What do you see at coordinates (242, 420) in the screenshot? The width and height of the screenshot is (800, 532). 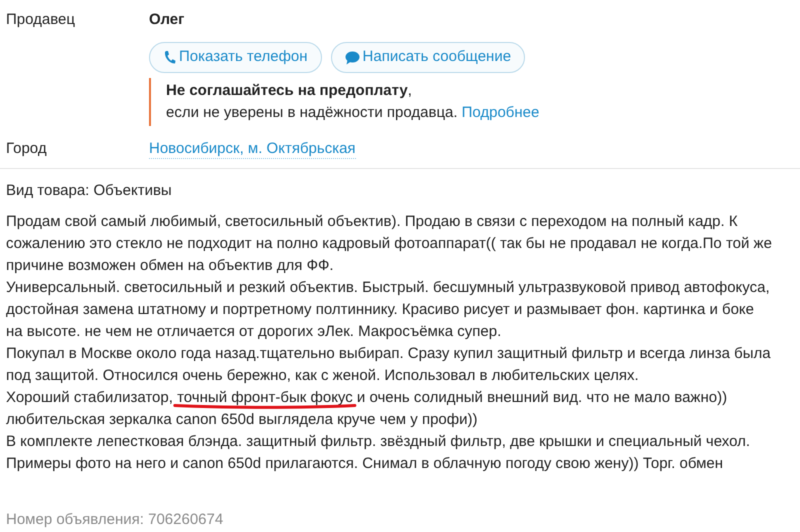 I see `description-text: любительская зеркалка canon 650d выглядела круче чем у профи))` at bounding box center [242, 420].